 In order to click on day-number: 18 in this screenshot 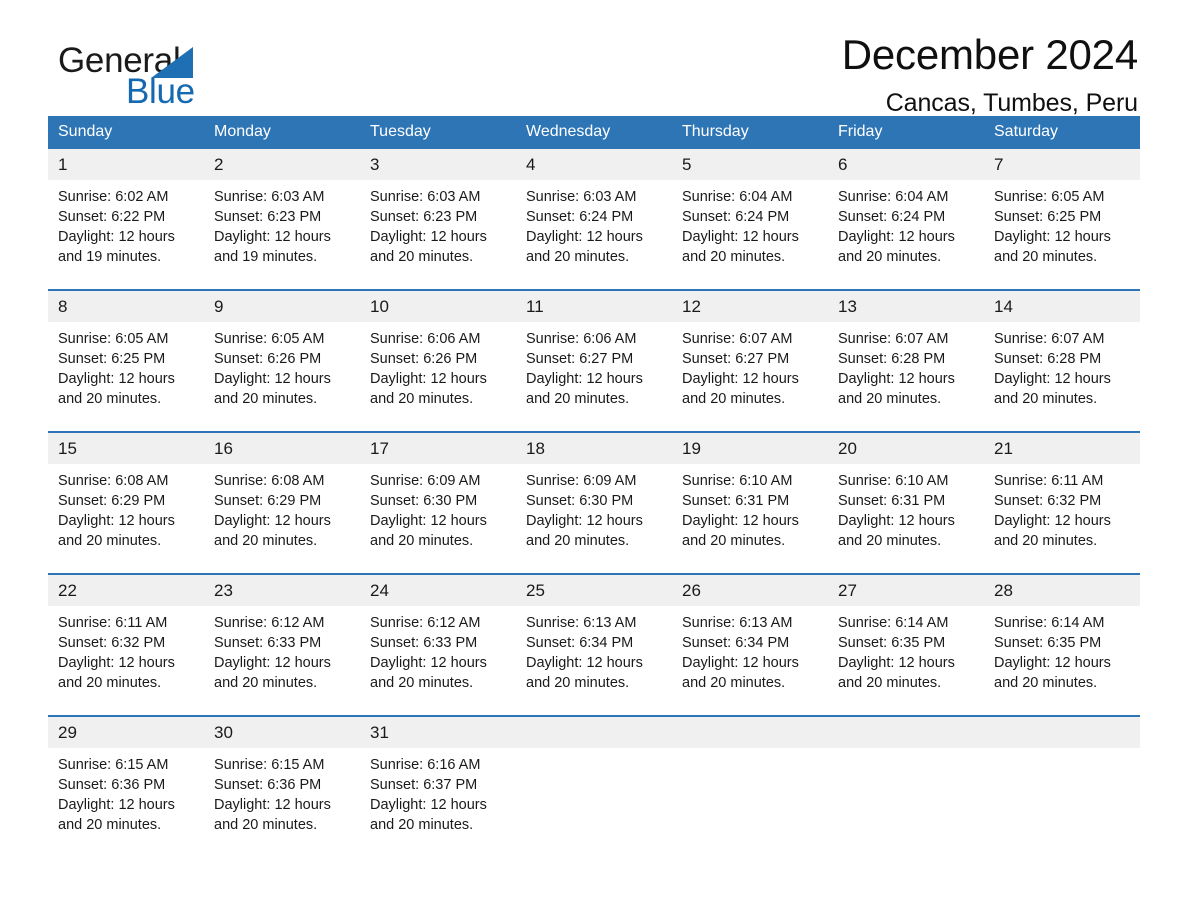, I will do `click(594, 447)`.